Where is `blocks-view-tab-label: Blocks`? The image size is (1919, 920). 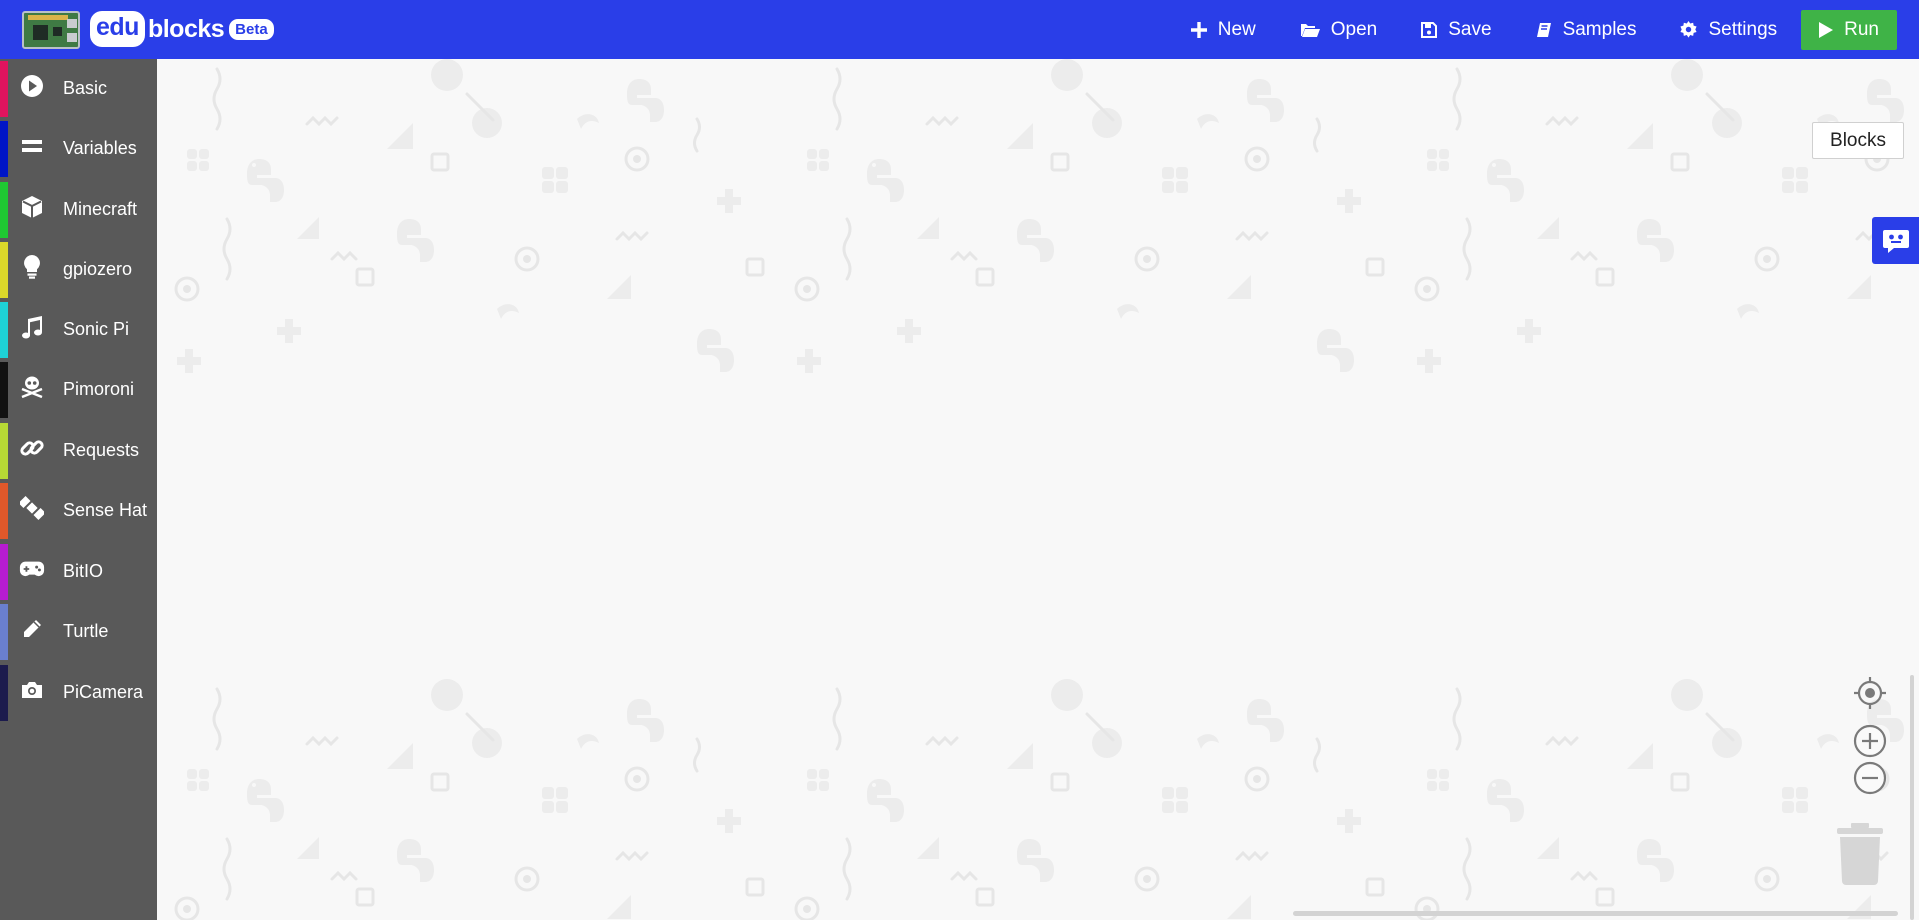
blocks-view-tab-label: Blocks is located at coordinates (1858, 140).